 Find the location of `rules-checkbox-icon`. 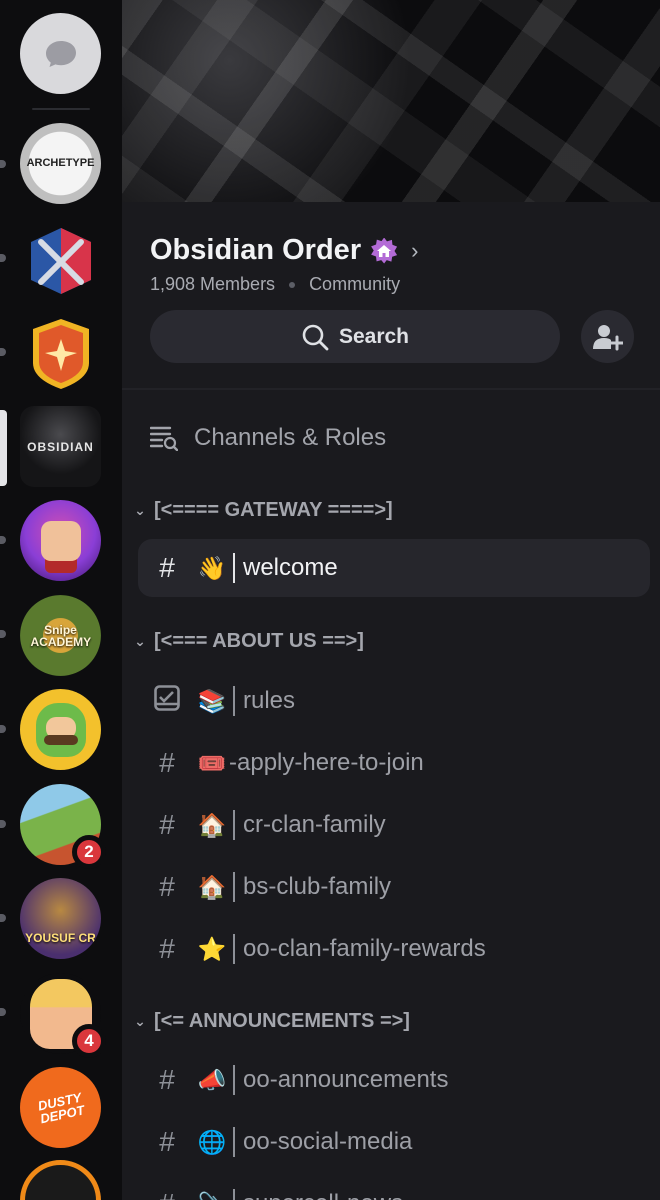

rules-checkbox-icon is located at coordinates (167, 701).